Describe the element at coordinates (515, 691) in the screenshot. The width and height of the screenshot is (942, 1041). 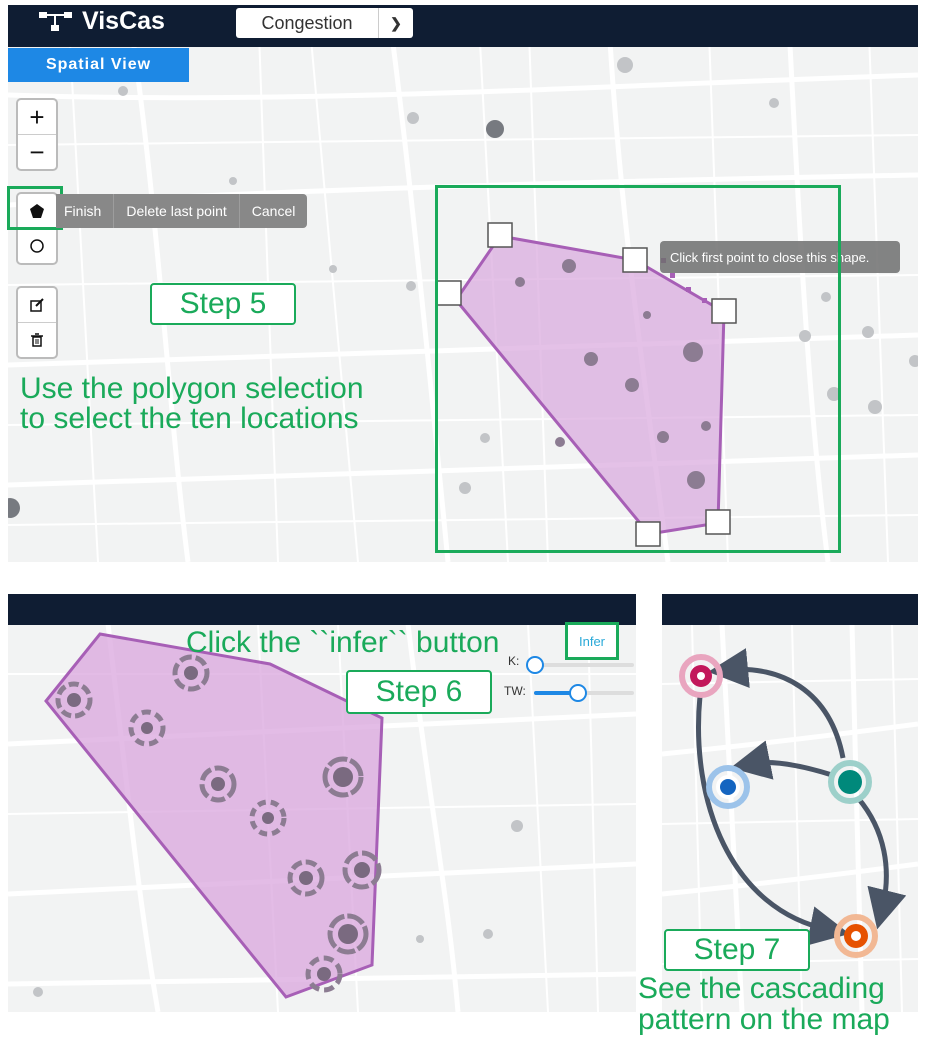
I see `tw-slider-label: TW:` at that location.